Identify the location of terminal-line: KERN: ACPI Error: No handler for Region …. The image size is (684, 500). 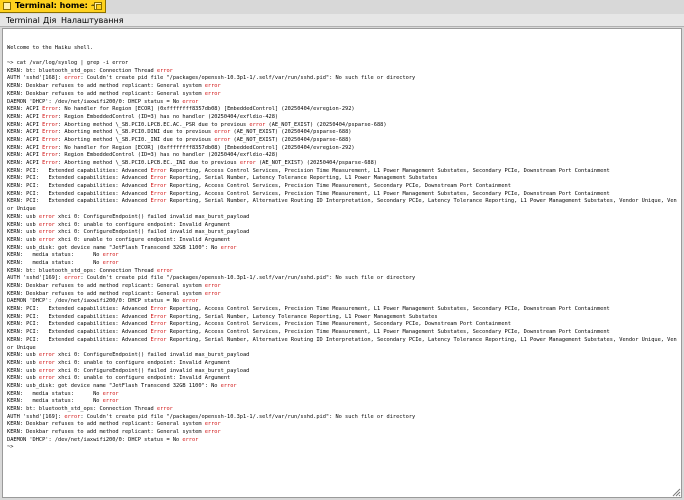
(342, 110).